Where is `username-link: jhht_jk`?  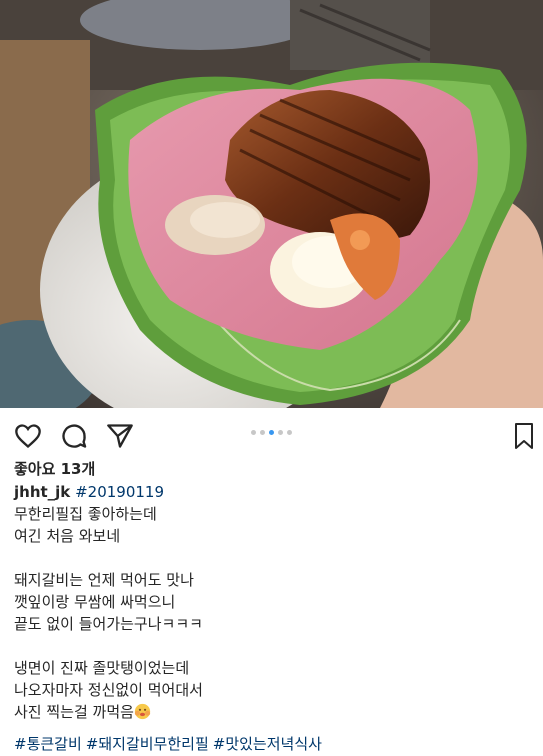 username-link: jhht_jk is located at coordinates (42, 492).